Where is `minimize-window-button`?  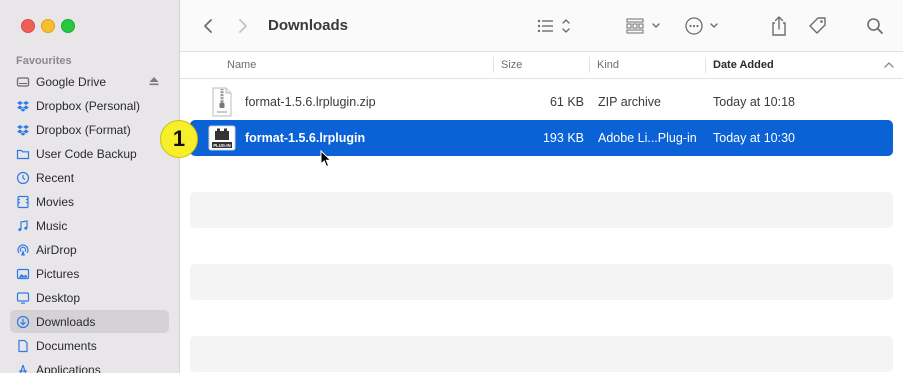
minimize-window-button is located at coordinates (48, 26).